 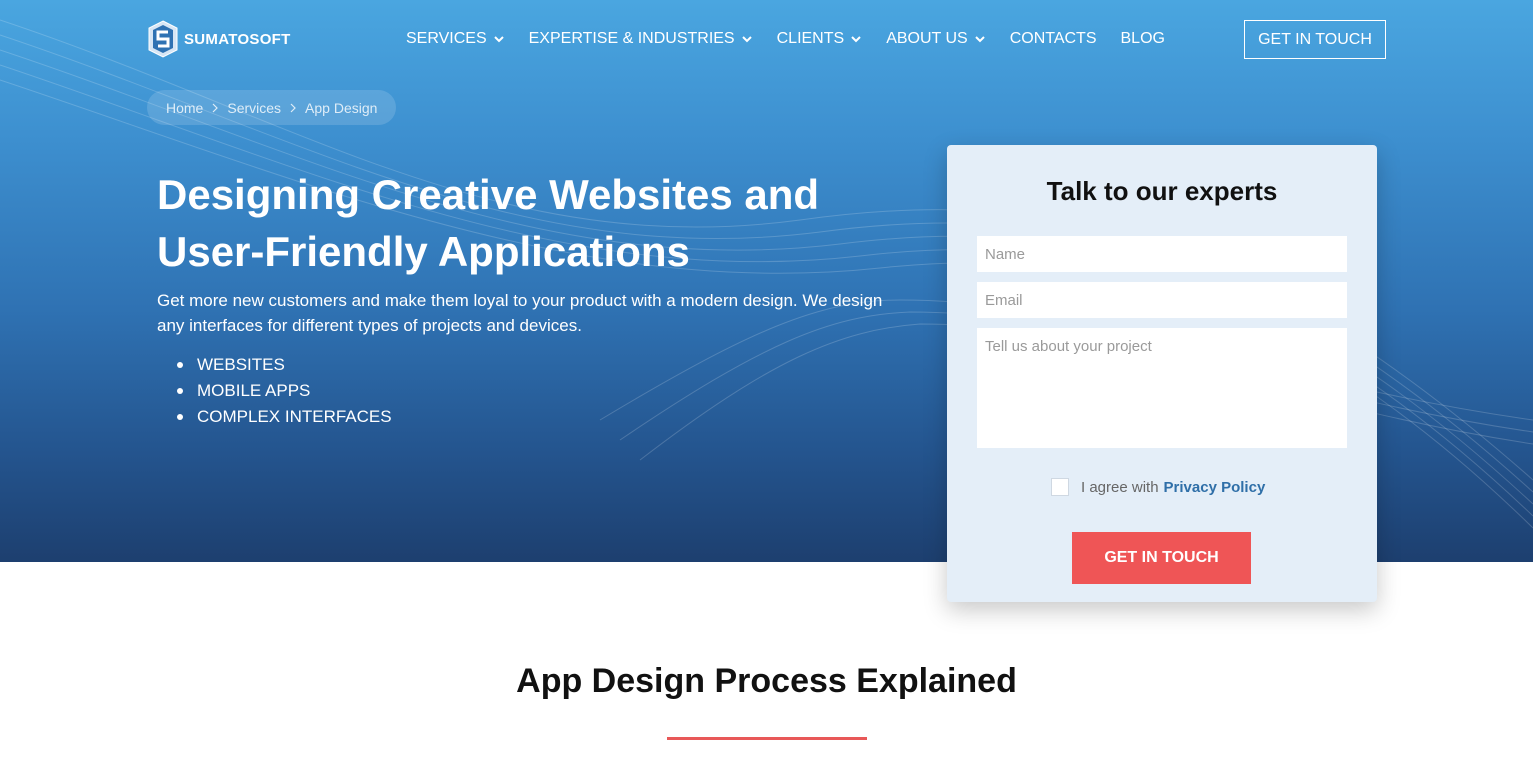 I want to click on shield-s-logo-icon, so click(x=163, y=39).